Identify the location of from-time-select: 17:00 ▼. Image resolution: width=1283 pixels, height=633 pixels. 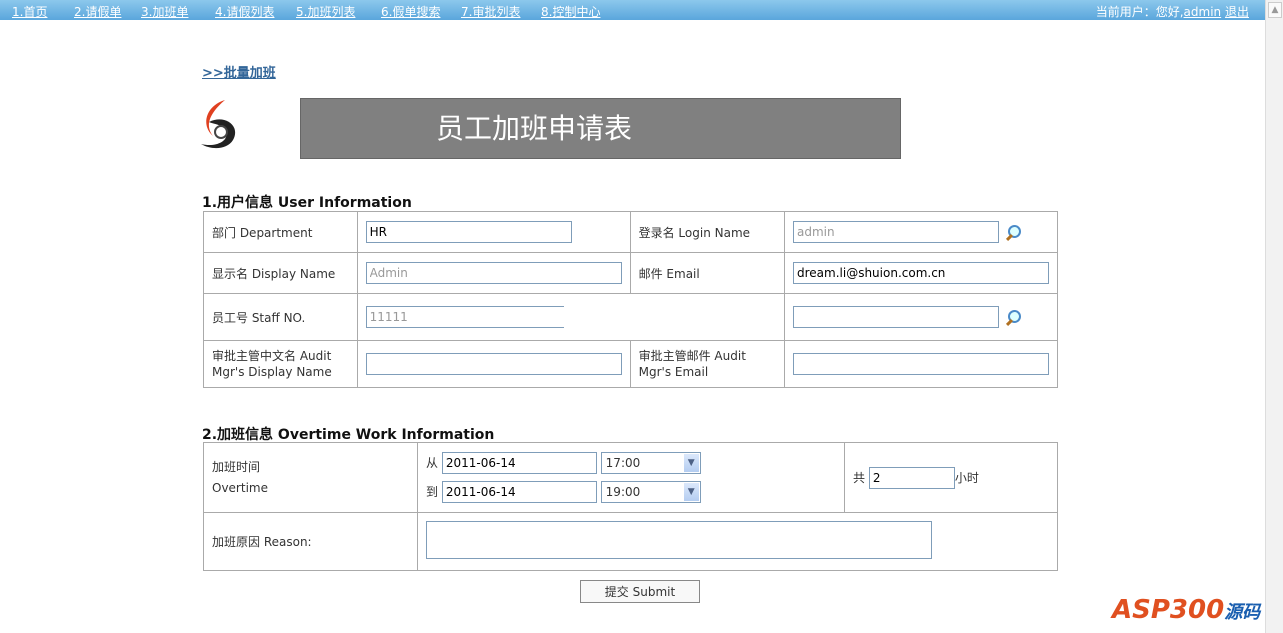
(650, 463).